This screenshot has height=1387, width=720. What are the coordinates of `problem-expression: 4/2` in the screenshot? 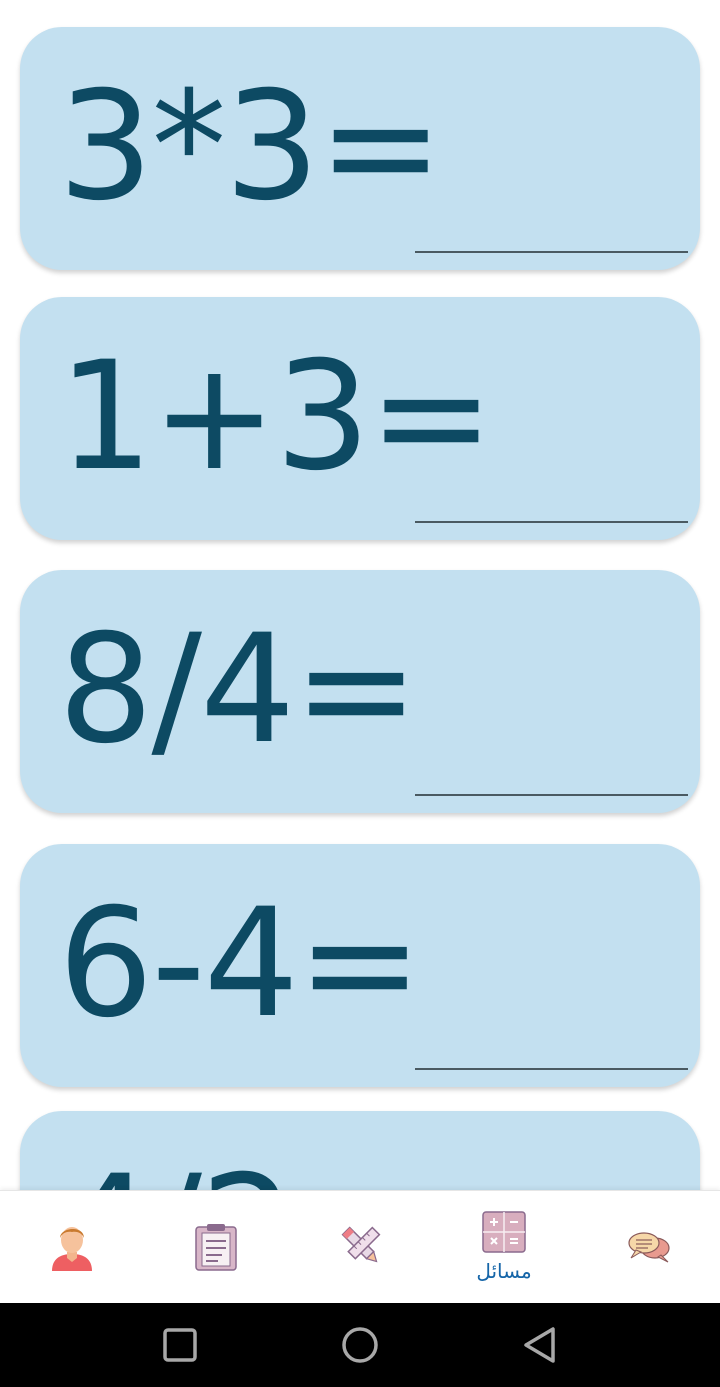 It's located at (176, 1160).